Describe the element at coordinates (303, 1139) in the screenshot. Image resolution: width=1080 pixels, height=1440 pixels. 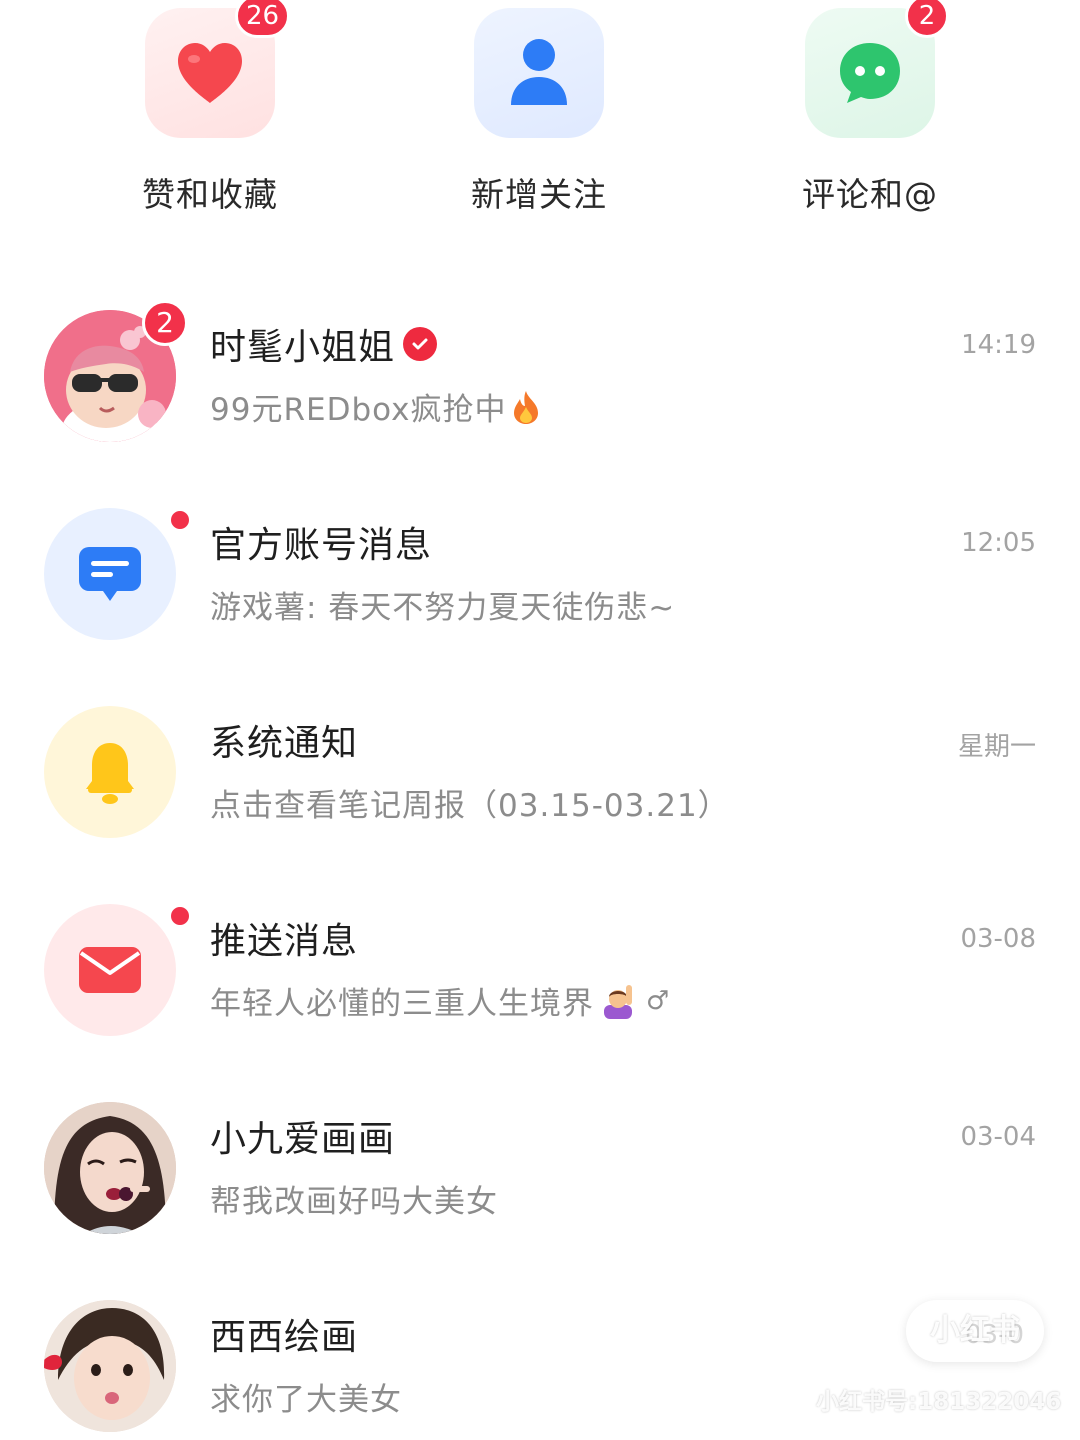
I see `conversation-name: 小九爱画画` at that location.